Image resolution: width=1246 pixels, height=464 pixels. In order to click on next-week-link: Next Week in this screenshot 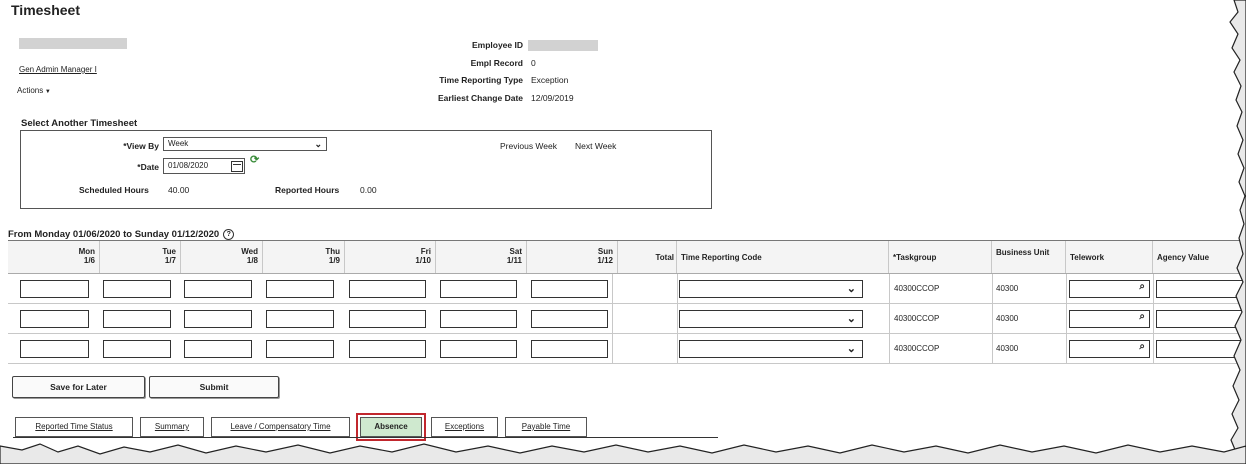, I will do `click(595, 146)`.